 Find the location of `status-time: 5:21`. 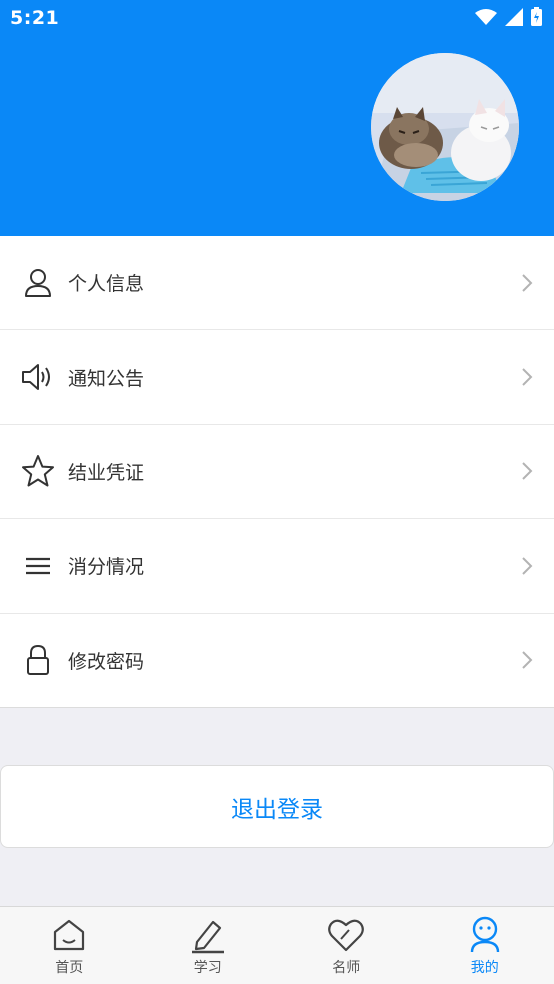

status-time: 5:21 is located at coordinates (35, 18).